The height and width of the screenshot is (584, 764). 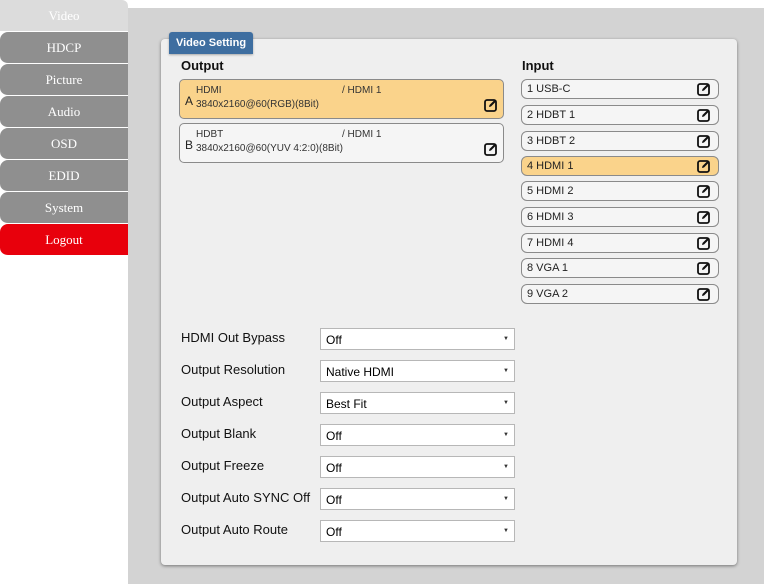 I want to click on sidebar-item-label: EDID, so click(x=64, y=175).